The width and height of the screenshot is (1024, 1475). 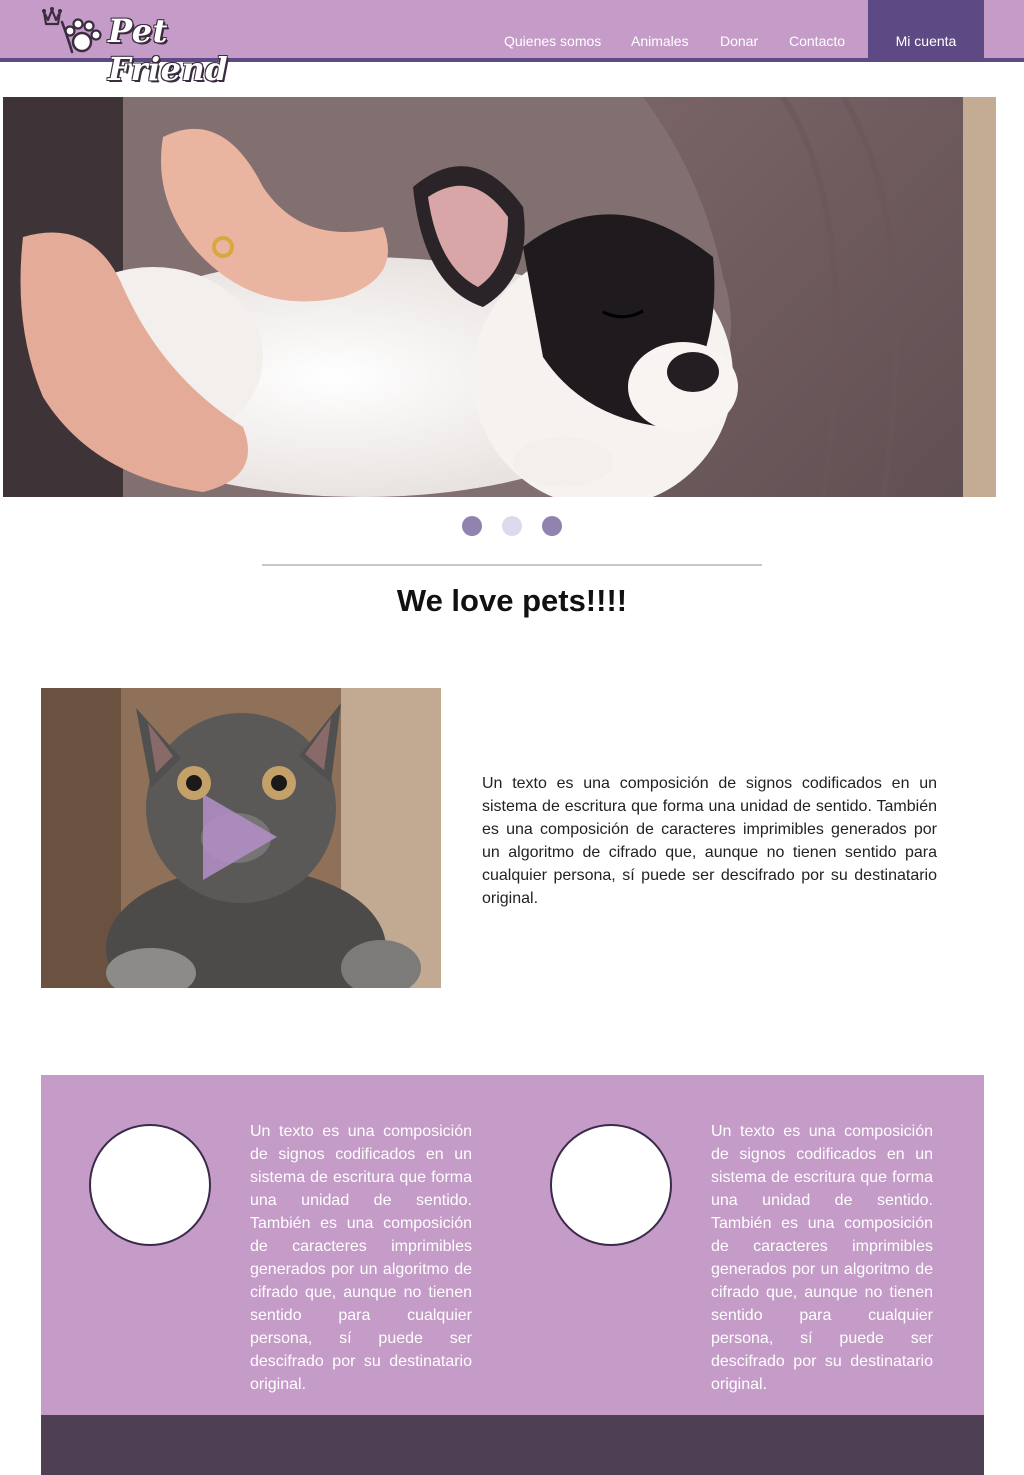 I want to click on section-divider, so click(x=512, y=565).